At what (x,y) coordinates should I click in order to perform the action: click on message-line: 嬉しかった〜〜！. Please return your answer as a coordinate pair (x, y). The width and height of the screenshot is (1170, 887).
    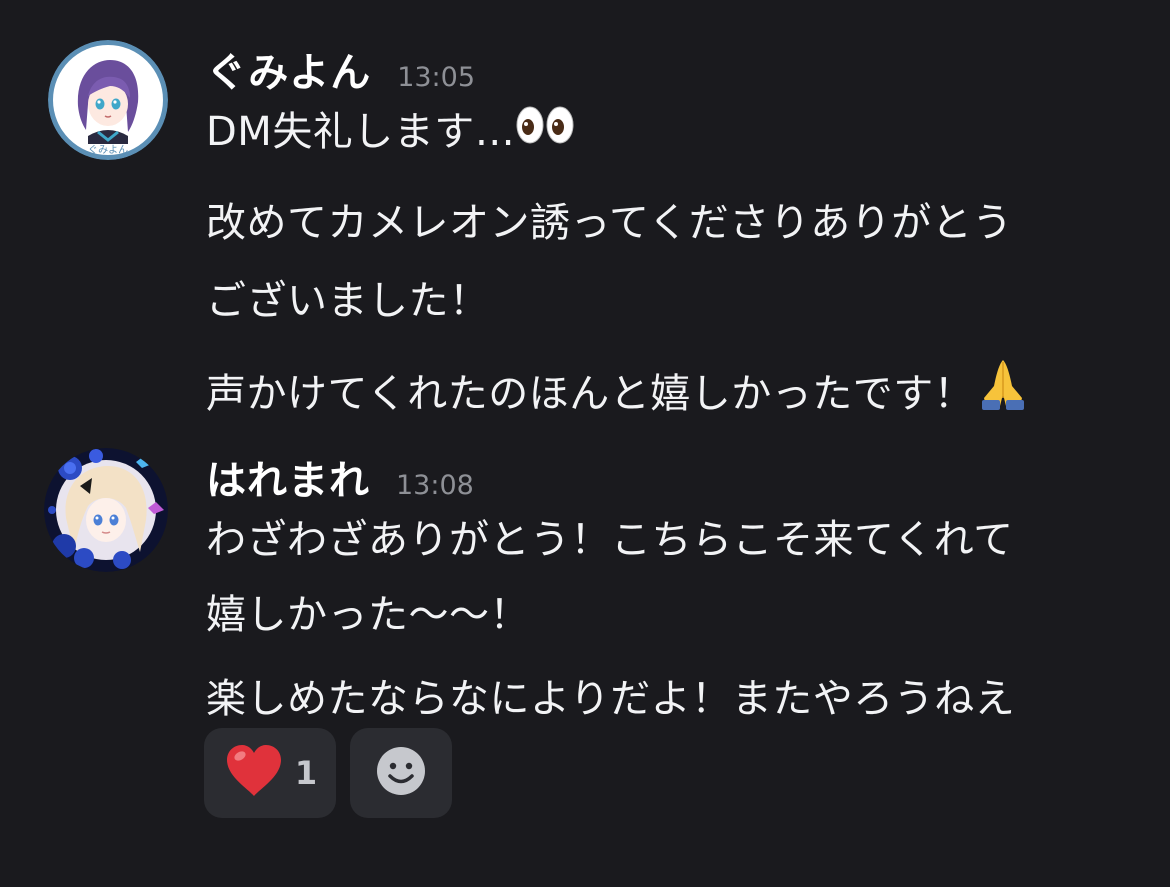
    Looking at the image, I should click on (368, 615).